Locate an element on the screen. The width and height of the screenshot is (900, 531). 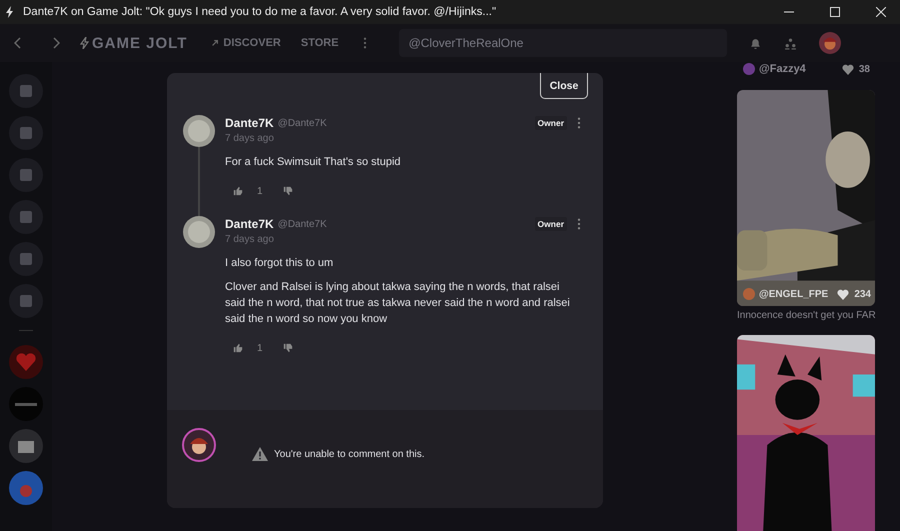
forward-icon is located at coordinates (56, 43).